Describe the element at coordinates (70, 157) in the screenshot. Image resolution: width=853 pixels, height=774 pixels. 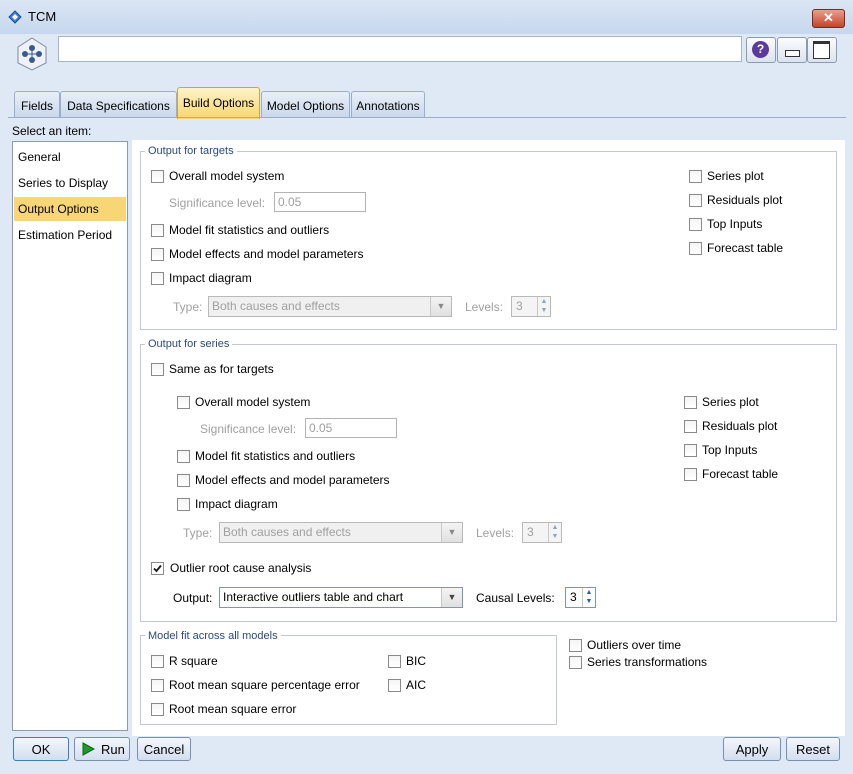
I see `sidebar-item-general: General` at that location.